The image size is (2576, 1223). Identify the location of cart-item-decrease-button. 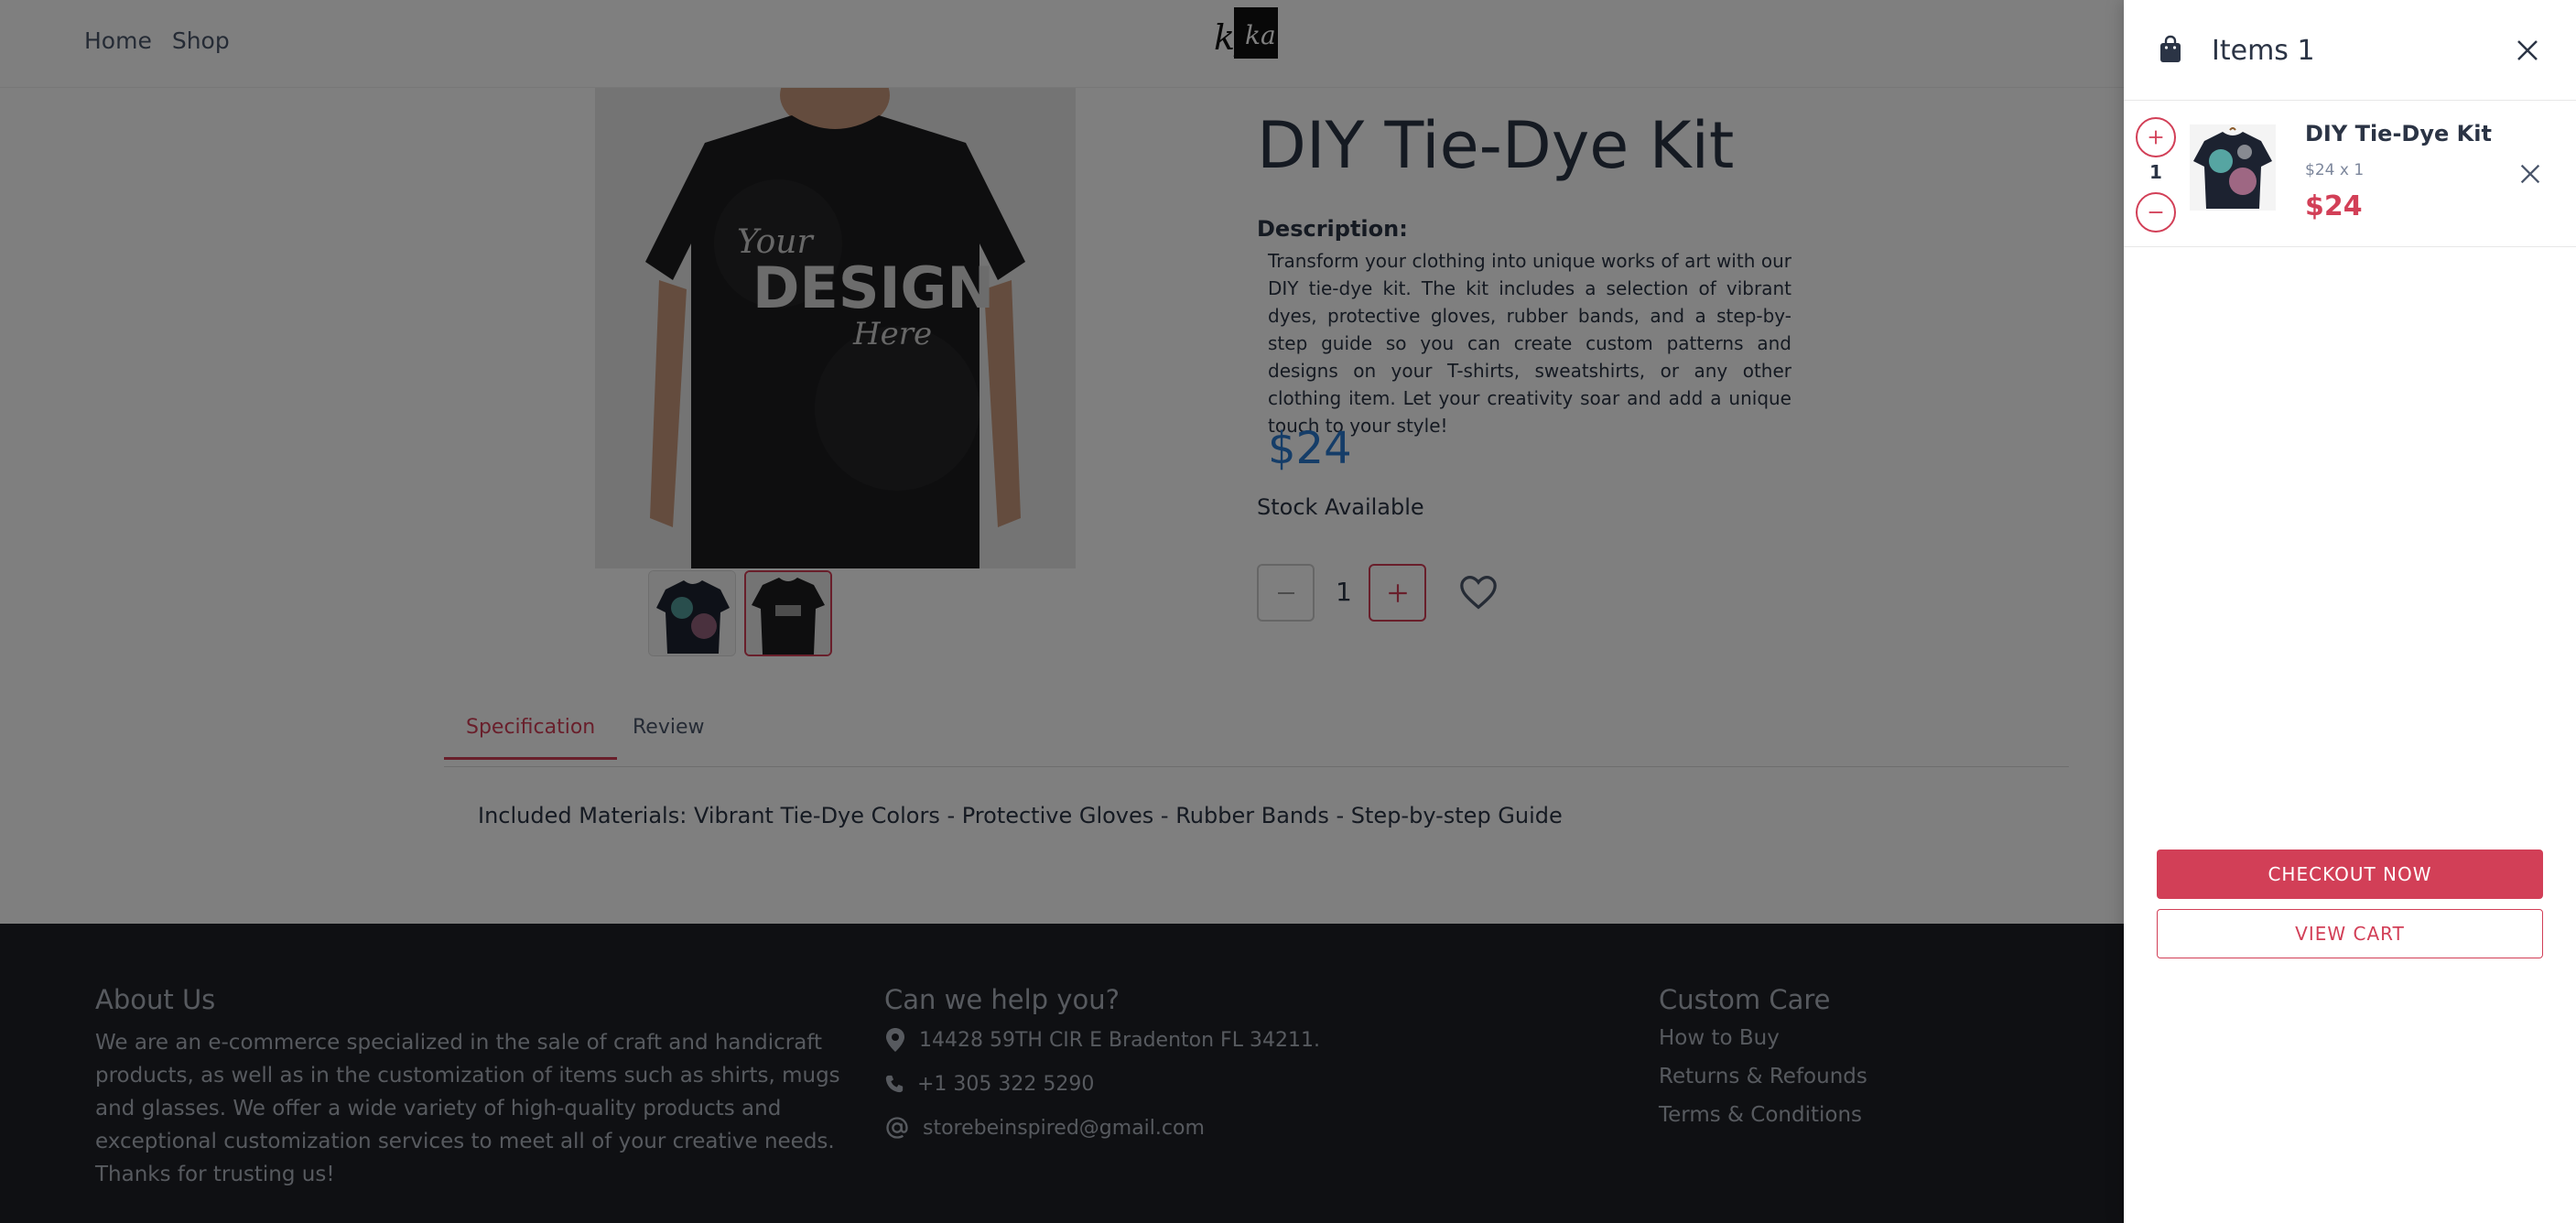
(2156, 213).